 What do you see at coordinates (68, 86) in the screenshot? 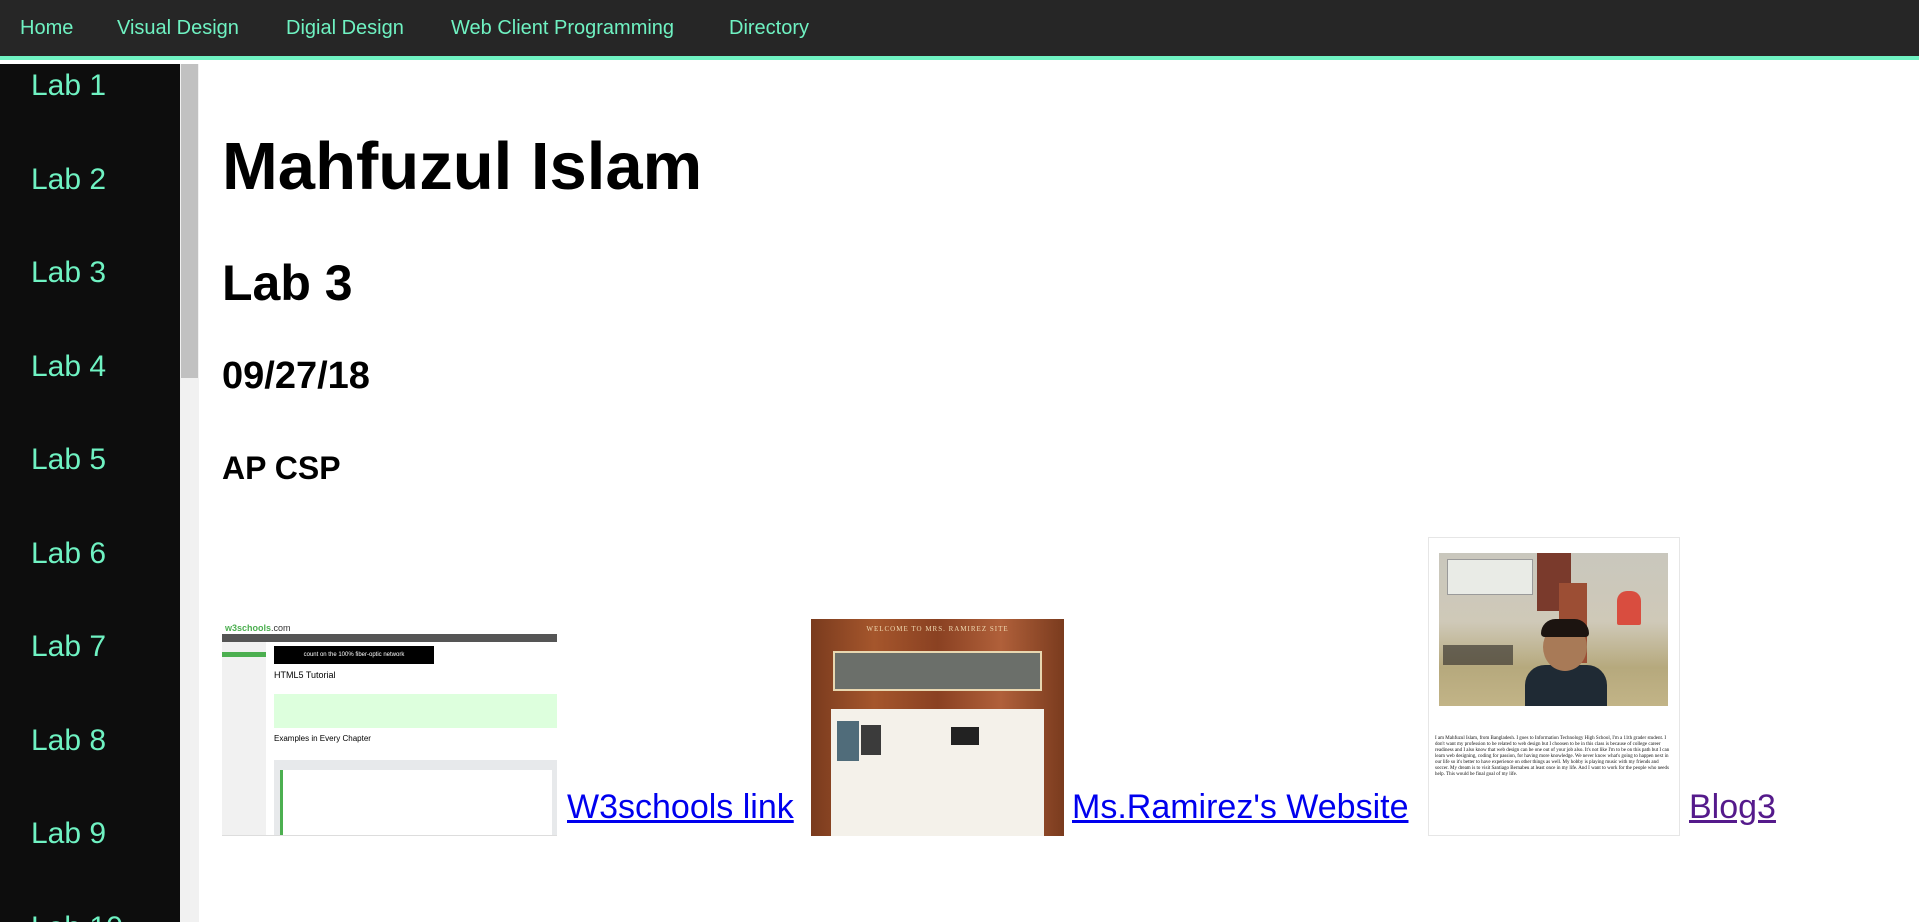
I see `sidebar-item-lab-1: Lab 1` at bounding box center [68, 86].